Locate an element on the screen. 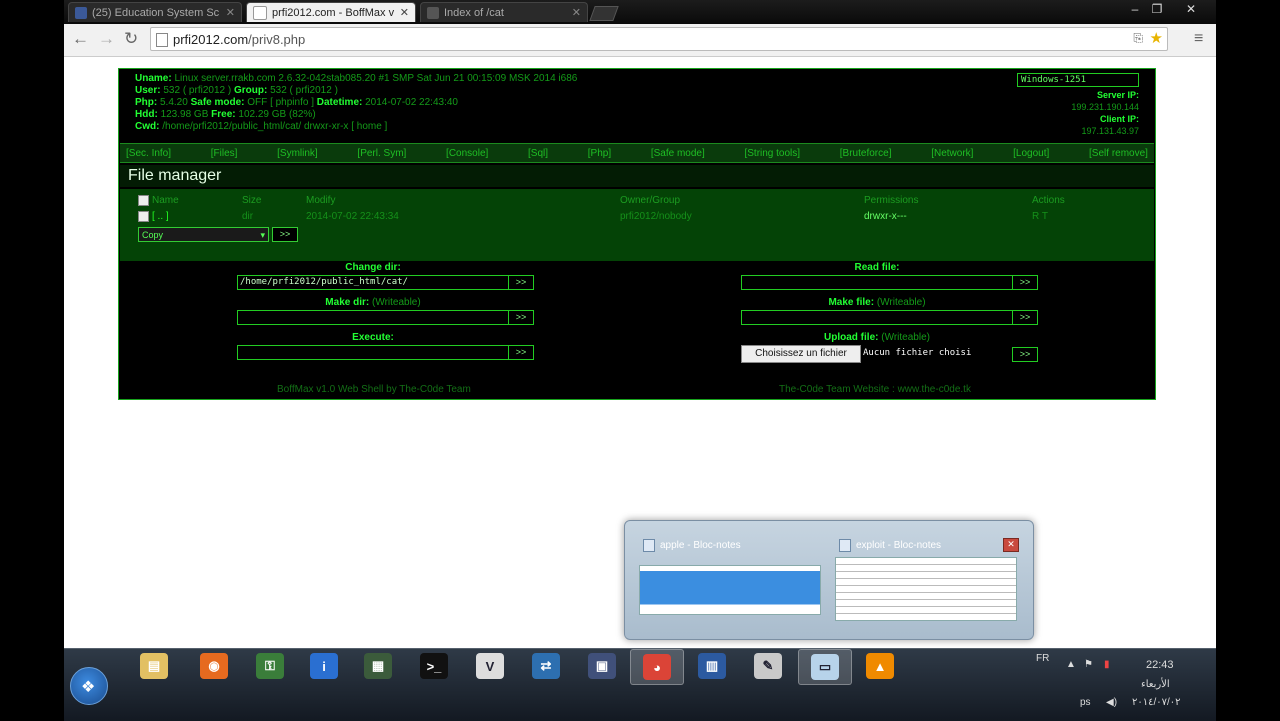  read-file-input is located at coordinates (877, 282).